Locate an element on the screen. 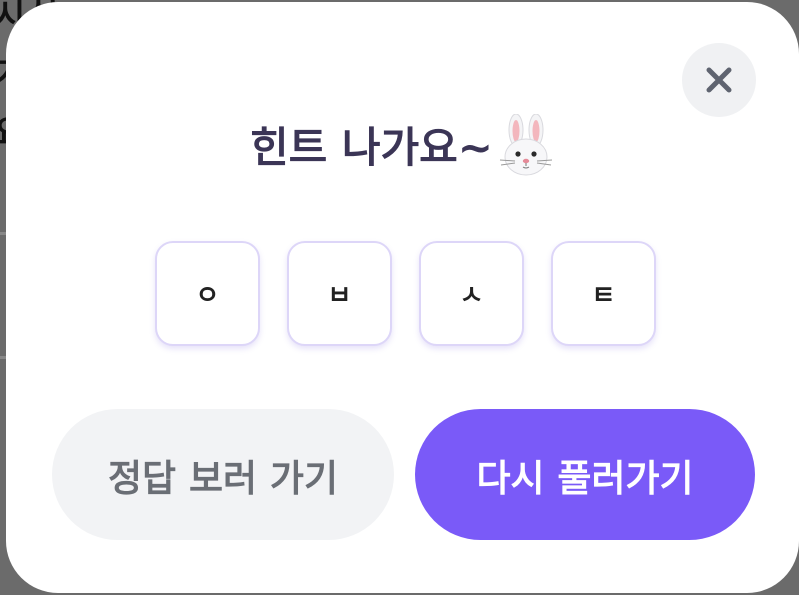 This screenshot has height=595, width=799. modal-title: 힌트 나가요~ is located at coordinates (402, 147).